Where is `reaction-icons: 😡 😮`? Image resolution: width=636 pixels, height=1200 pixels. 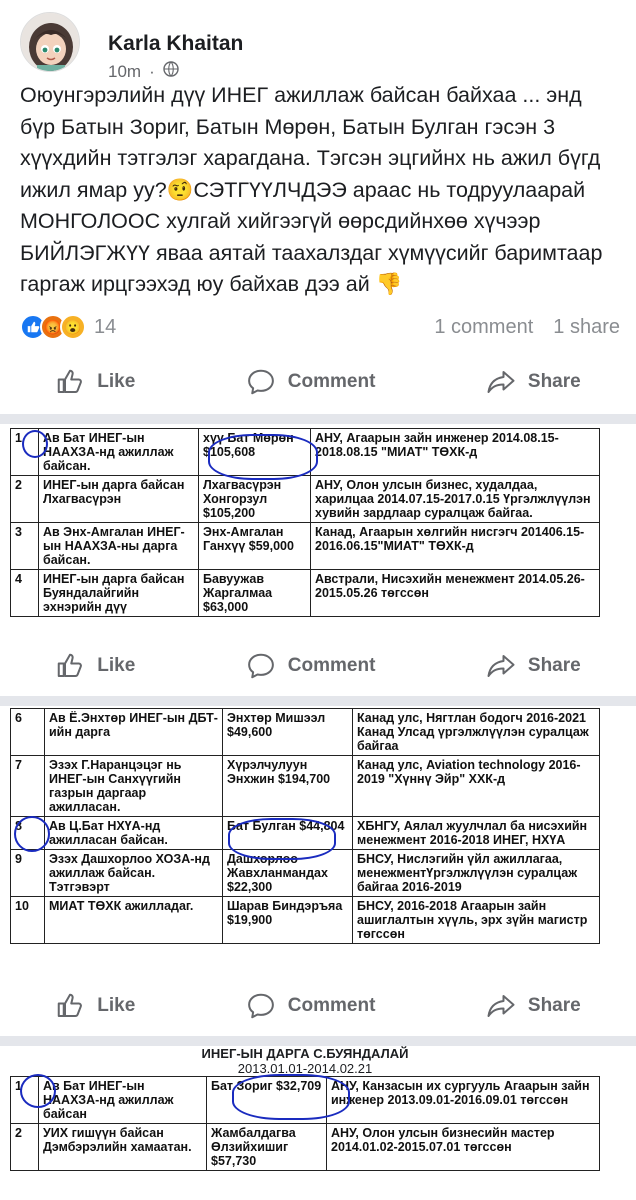
reaction-icons: 😡 😮 is located at coordinates (53, 327).